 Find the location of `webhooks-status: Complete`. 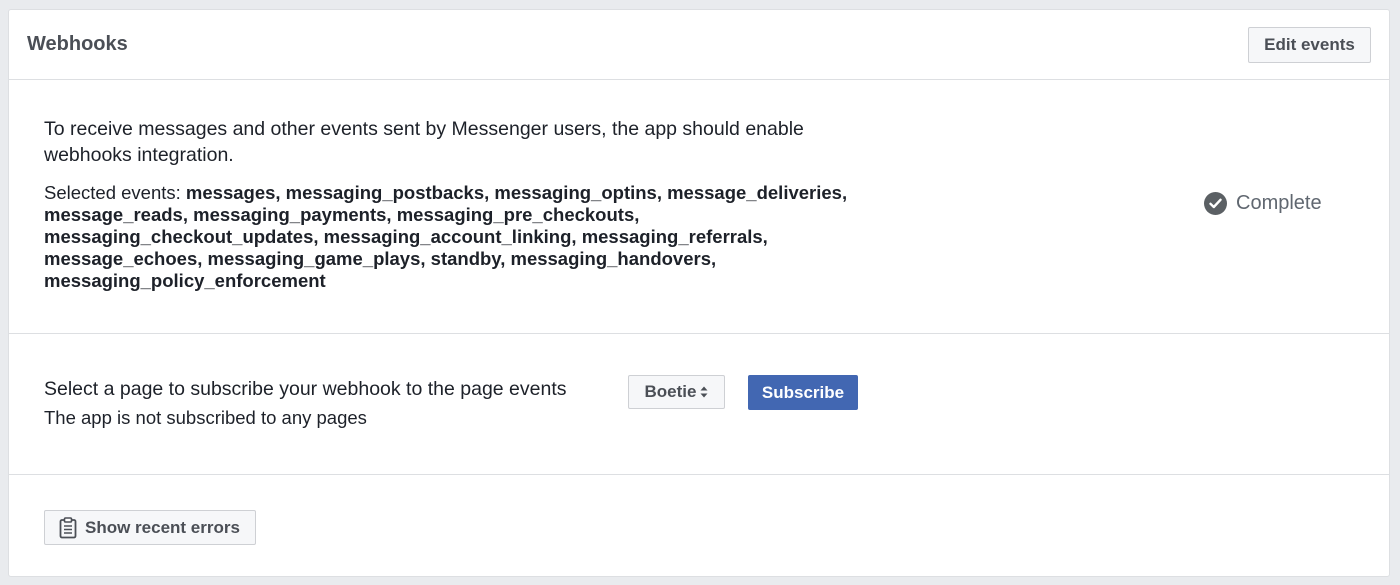

webhooks-status: Complete is located at coordinates (1263, 203).